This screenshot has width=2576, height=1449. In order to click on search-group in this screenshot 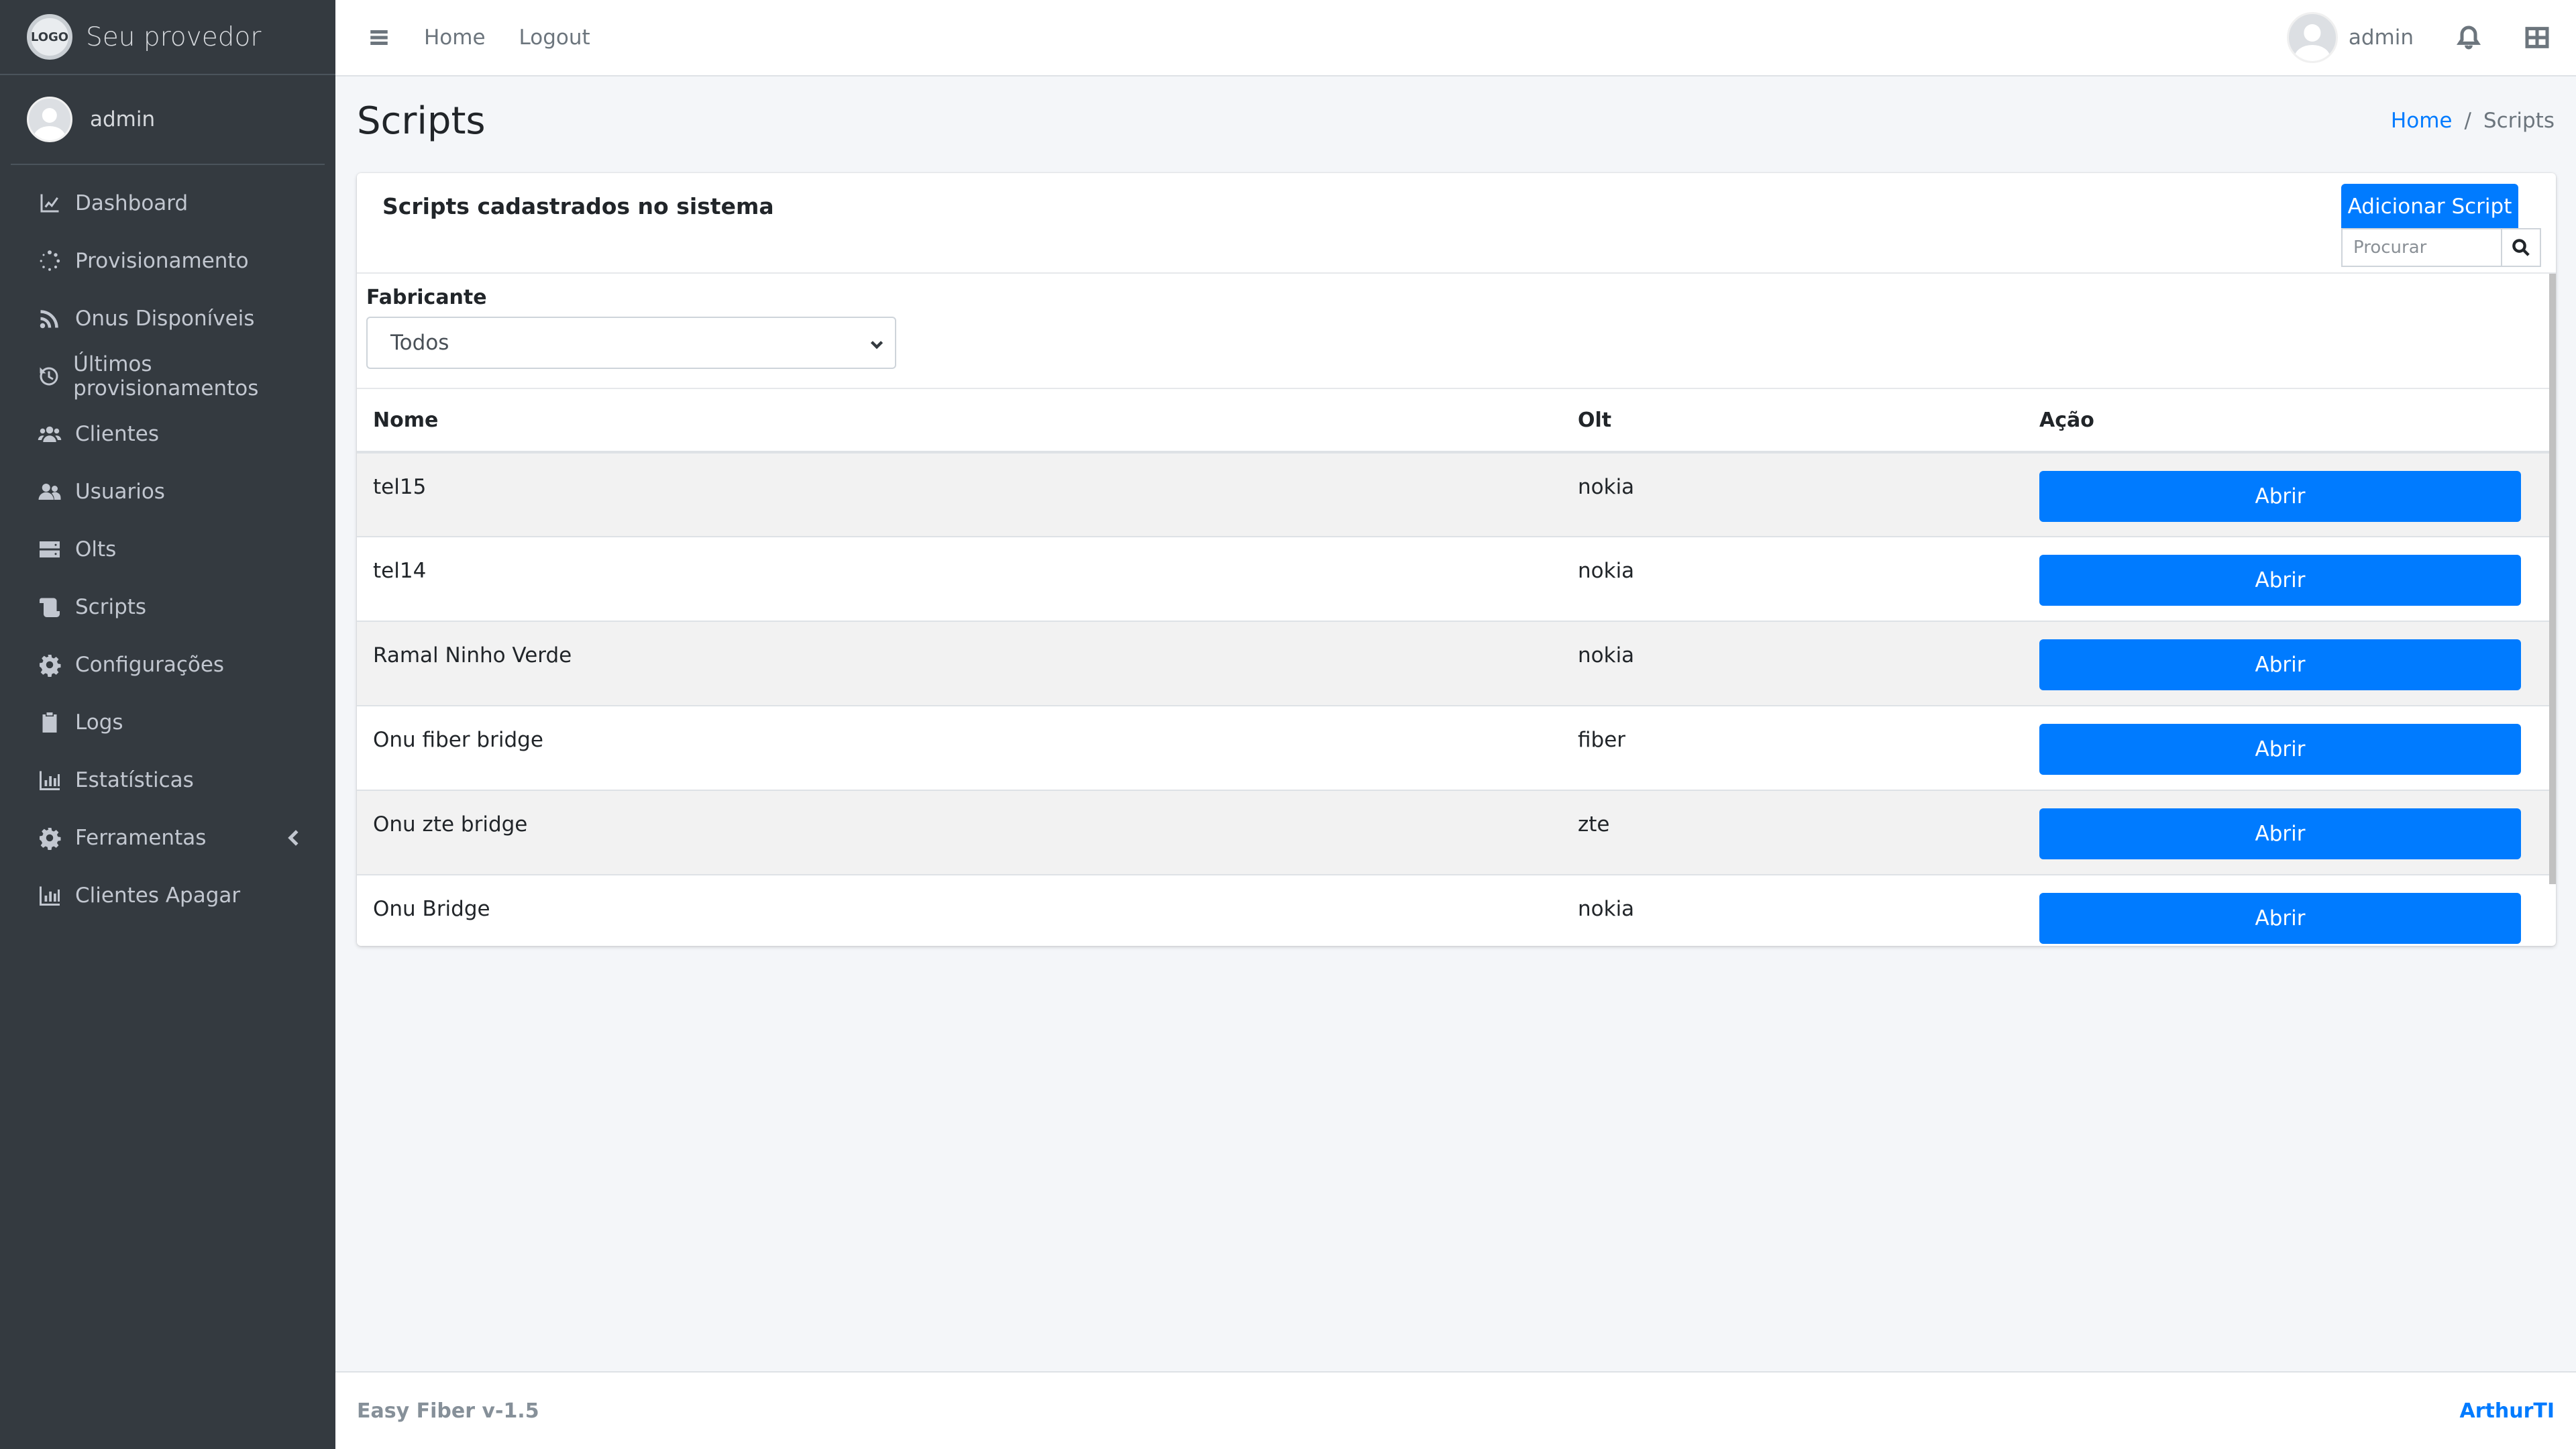, I will do `click(2441, 247)`.